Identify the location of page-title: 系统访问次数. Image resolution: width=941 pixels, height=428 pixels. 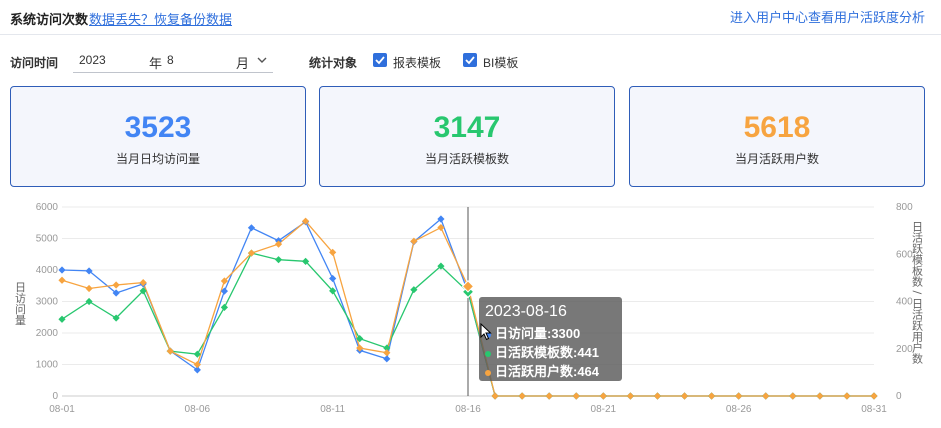
(49, 19).